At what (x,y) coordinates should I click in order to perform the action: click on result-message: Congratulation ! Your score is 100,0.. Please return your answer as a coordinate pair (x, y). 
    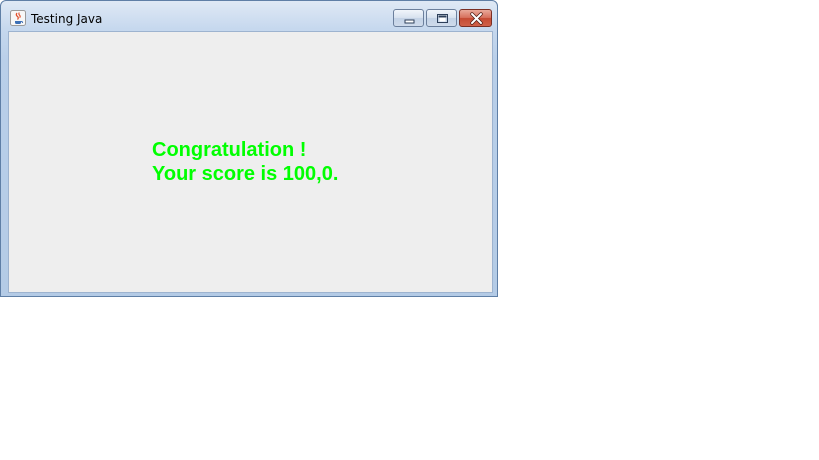
    Looking at the image, I should click on (245, 162).